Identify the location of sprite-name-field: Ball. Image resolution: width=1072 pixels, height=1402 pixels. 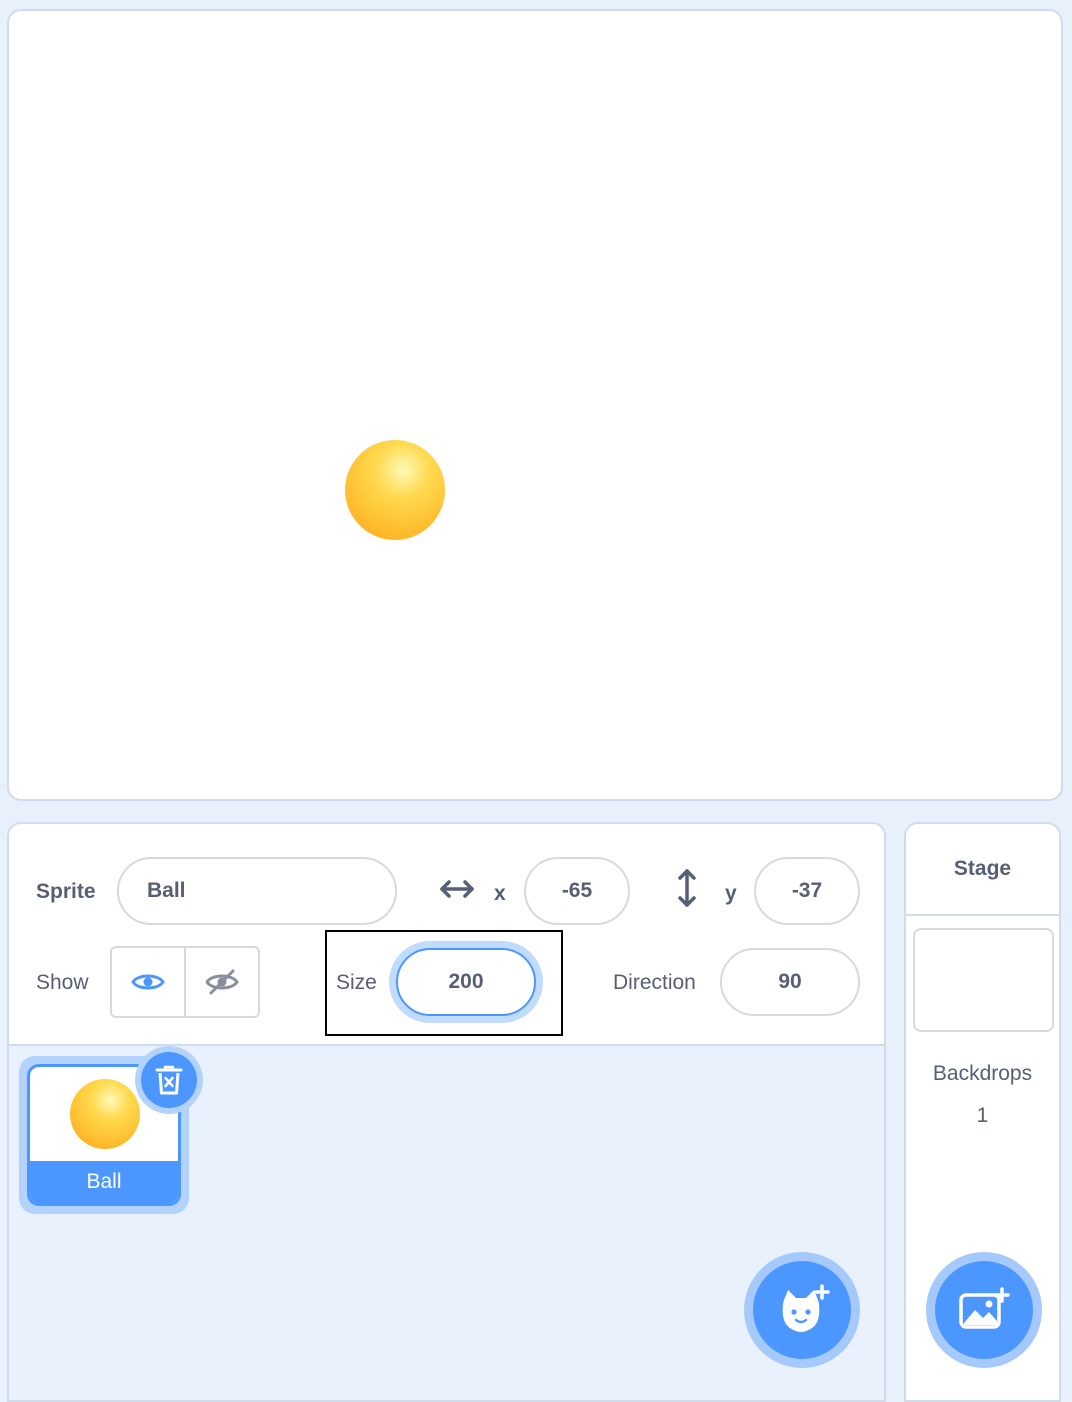
(257, 891).